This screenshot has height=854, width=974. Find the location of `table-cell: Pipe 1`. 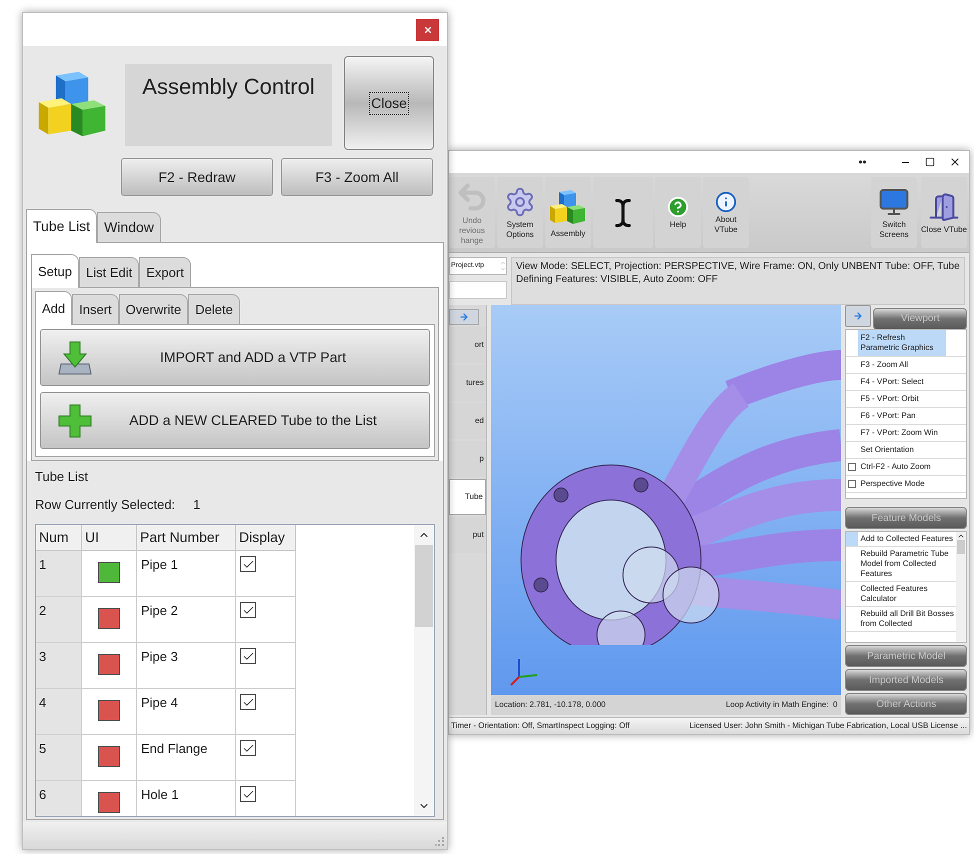

table-cell: Pipe 1 is located at coordinates (186, 574).